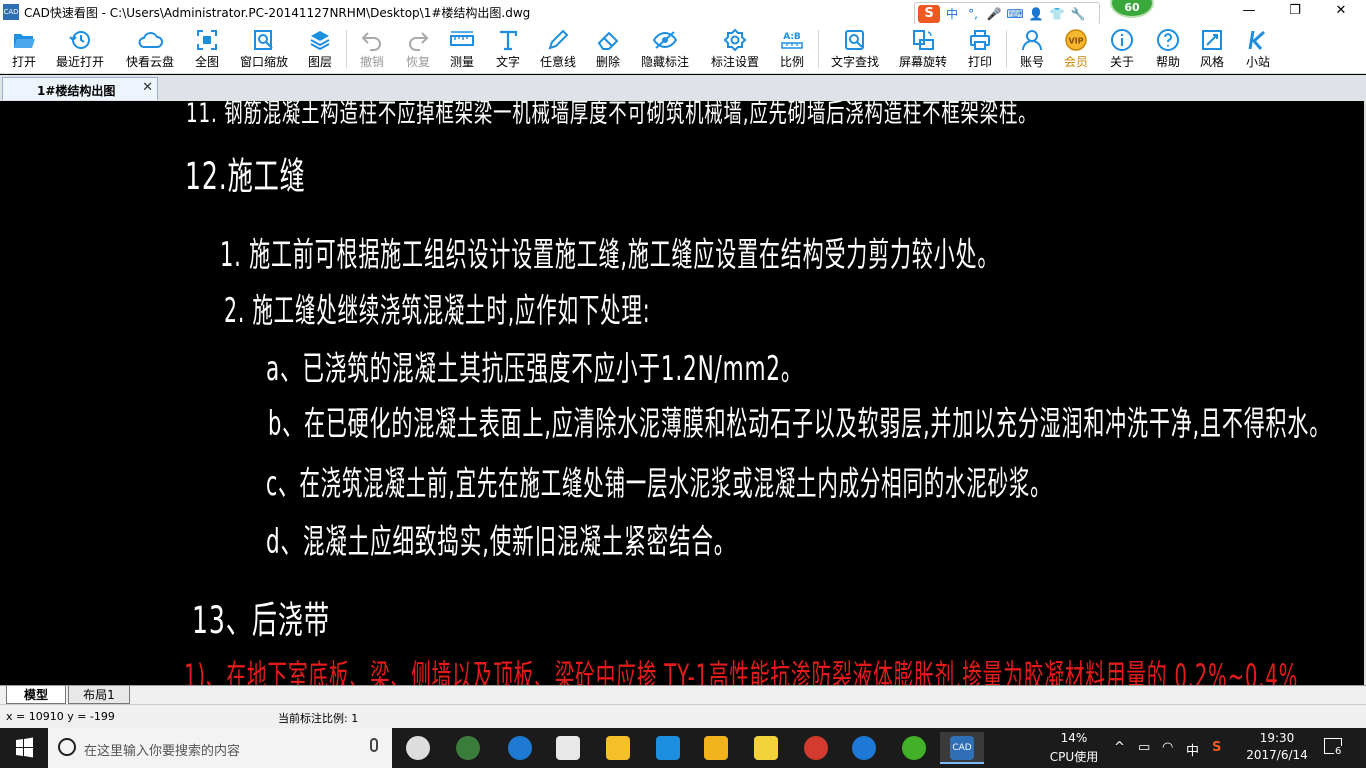 The width and height of the screenshot is (1366, 768). Describe the element at coordinates (67, 747) in the screenshot. I see `search-icon` at that location.